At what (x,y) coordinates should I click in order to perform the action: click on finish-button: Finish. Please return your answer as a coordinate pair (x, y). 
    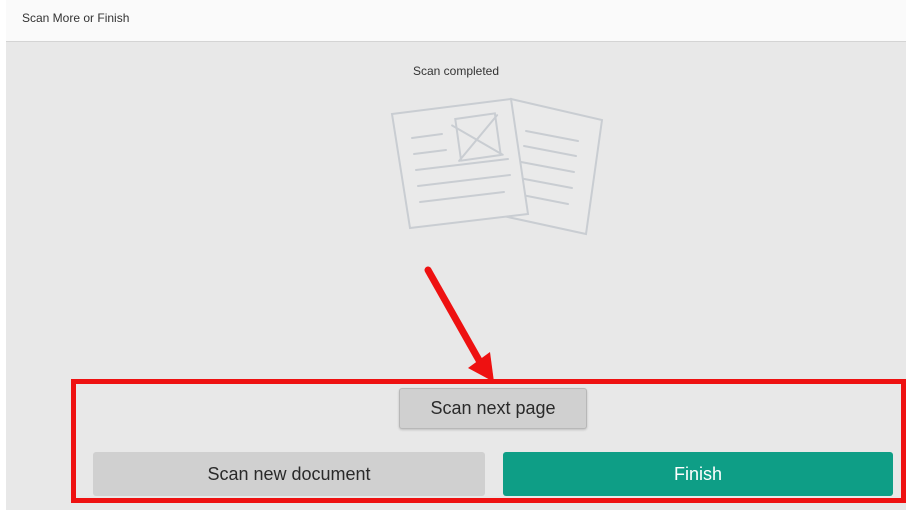
    Looking at the image, I should click on (698, 474).